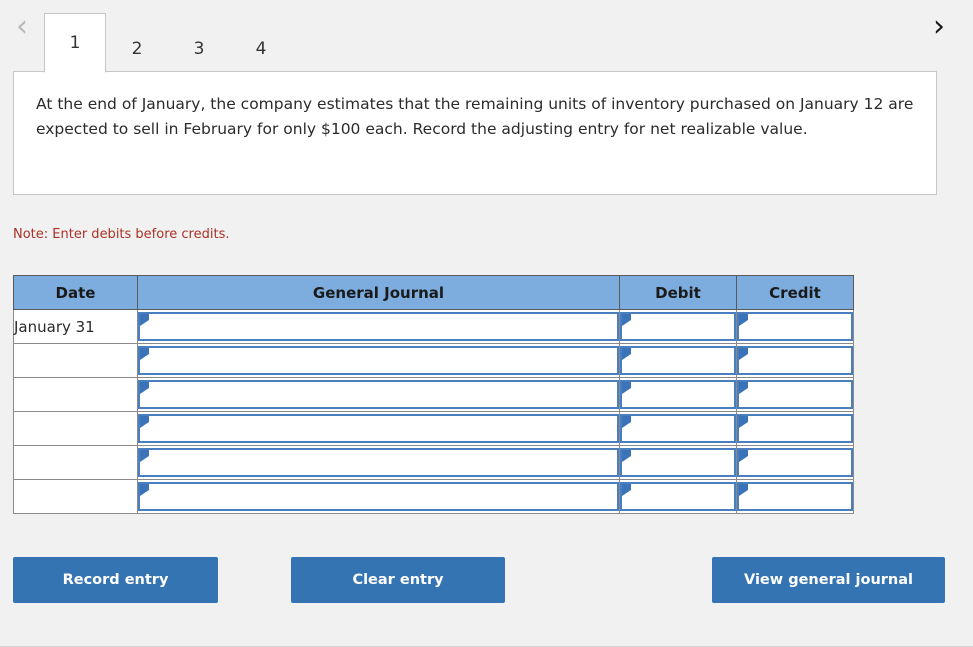 The image size is (973, 647). I want to click on table-row: January 31, so click(433, 326).